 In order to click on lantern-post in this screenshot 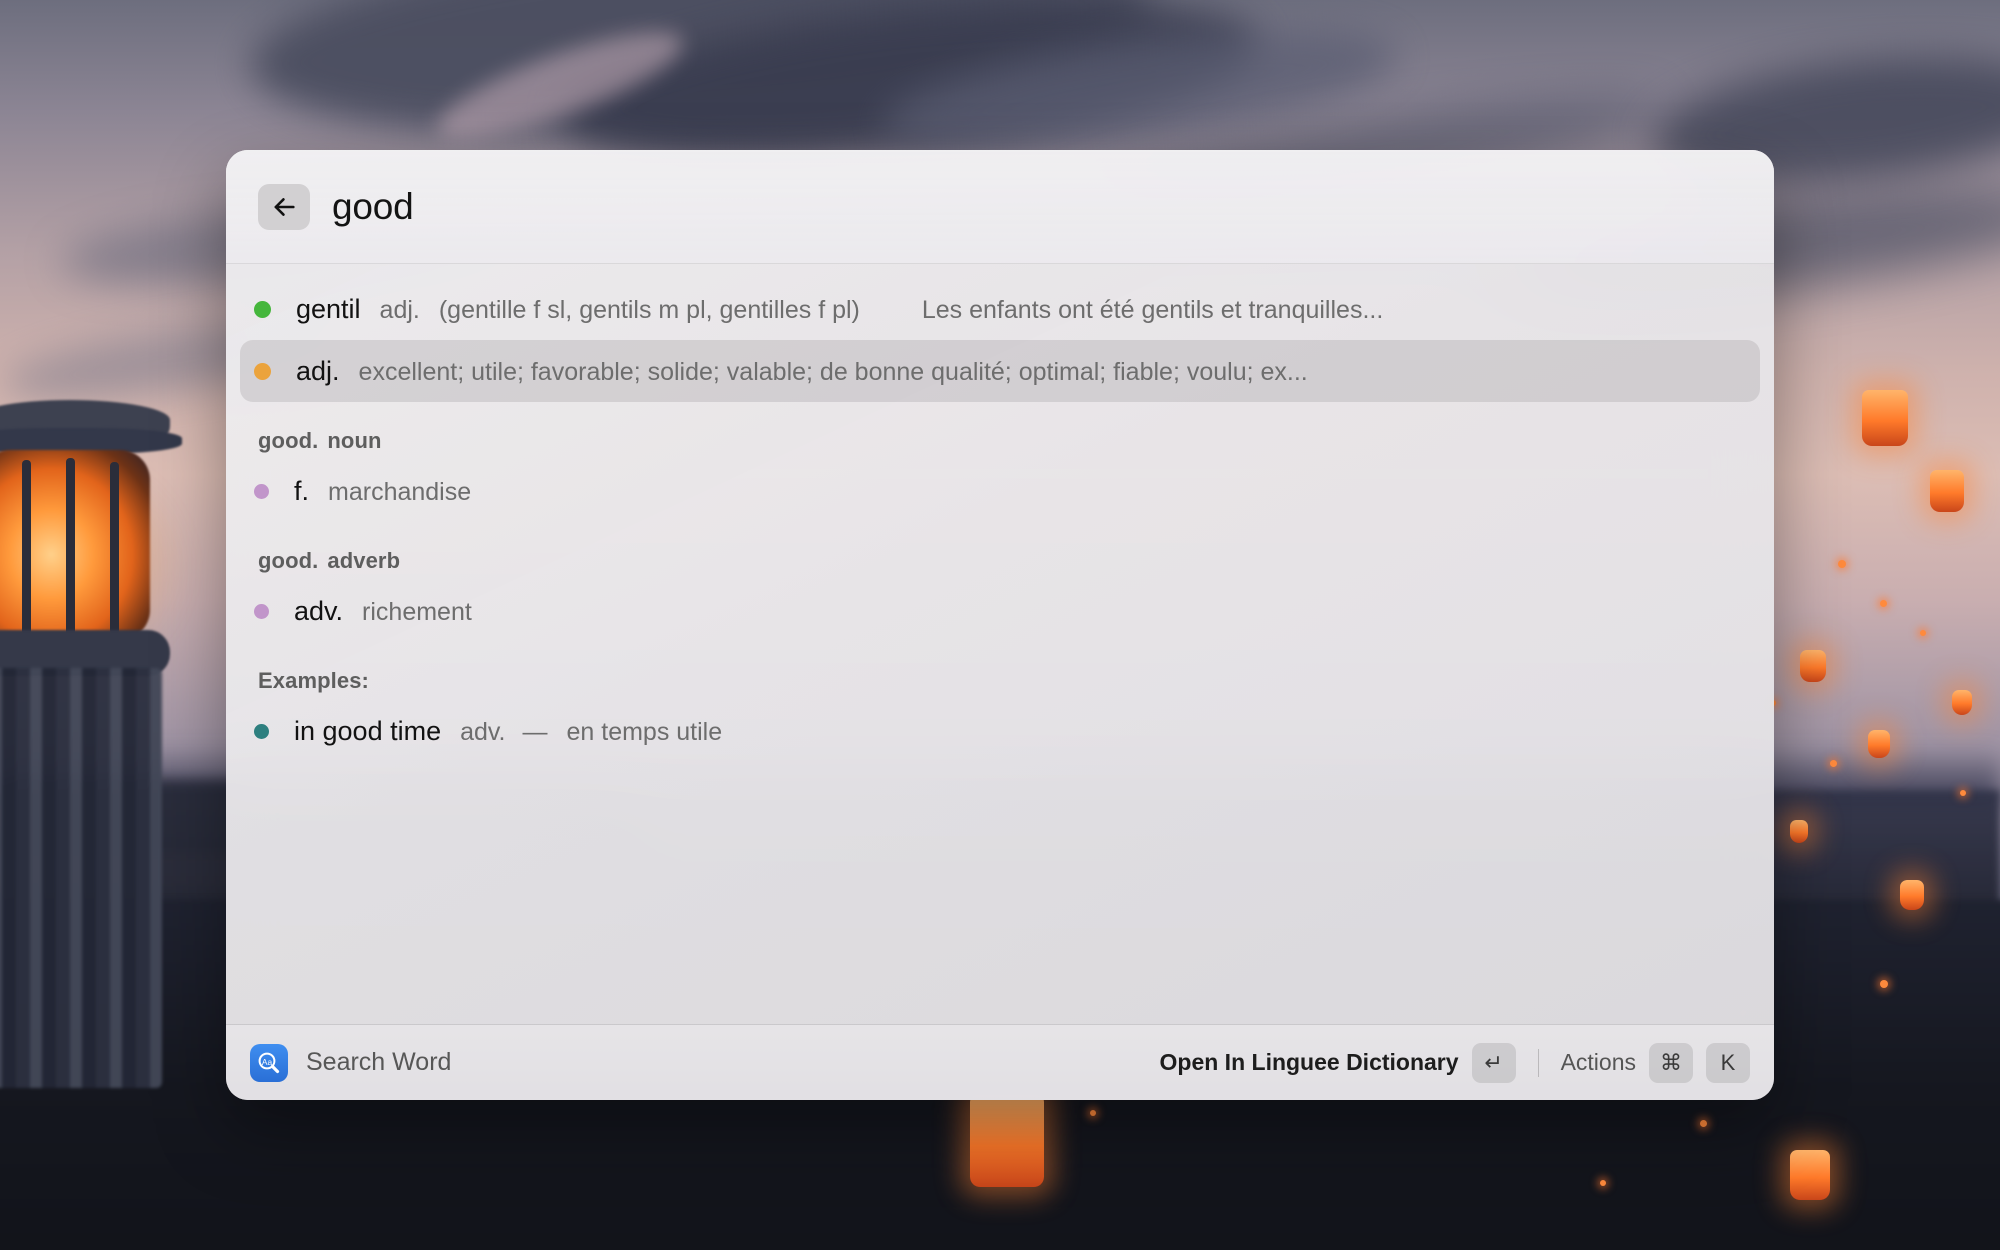, I will do `click(81, 878)`.